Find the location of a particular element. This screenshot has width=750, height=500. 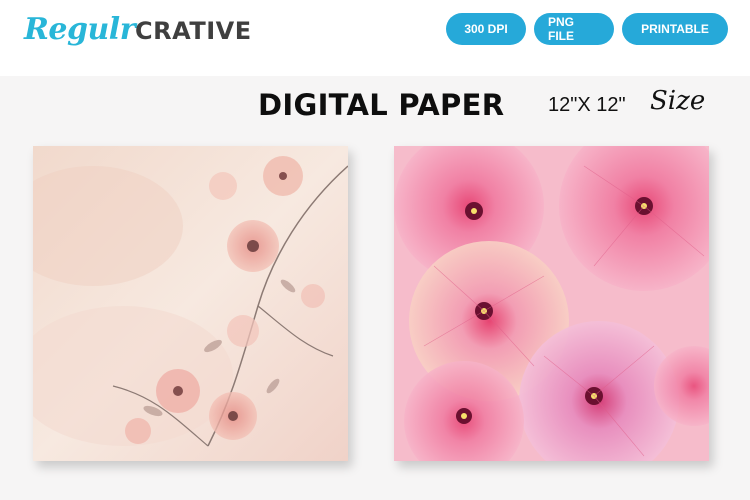

feature-badges: 300 DPI PNG FILE PRINTABLE is located at coordinates (587, 29).